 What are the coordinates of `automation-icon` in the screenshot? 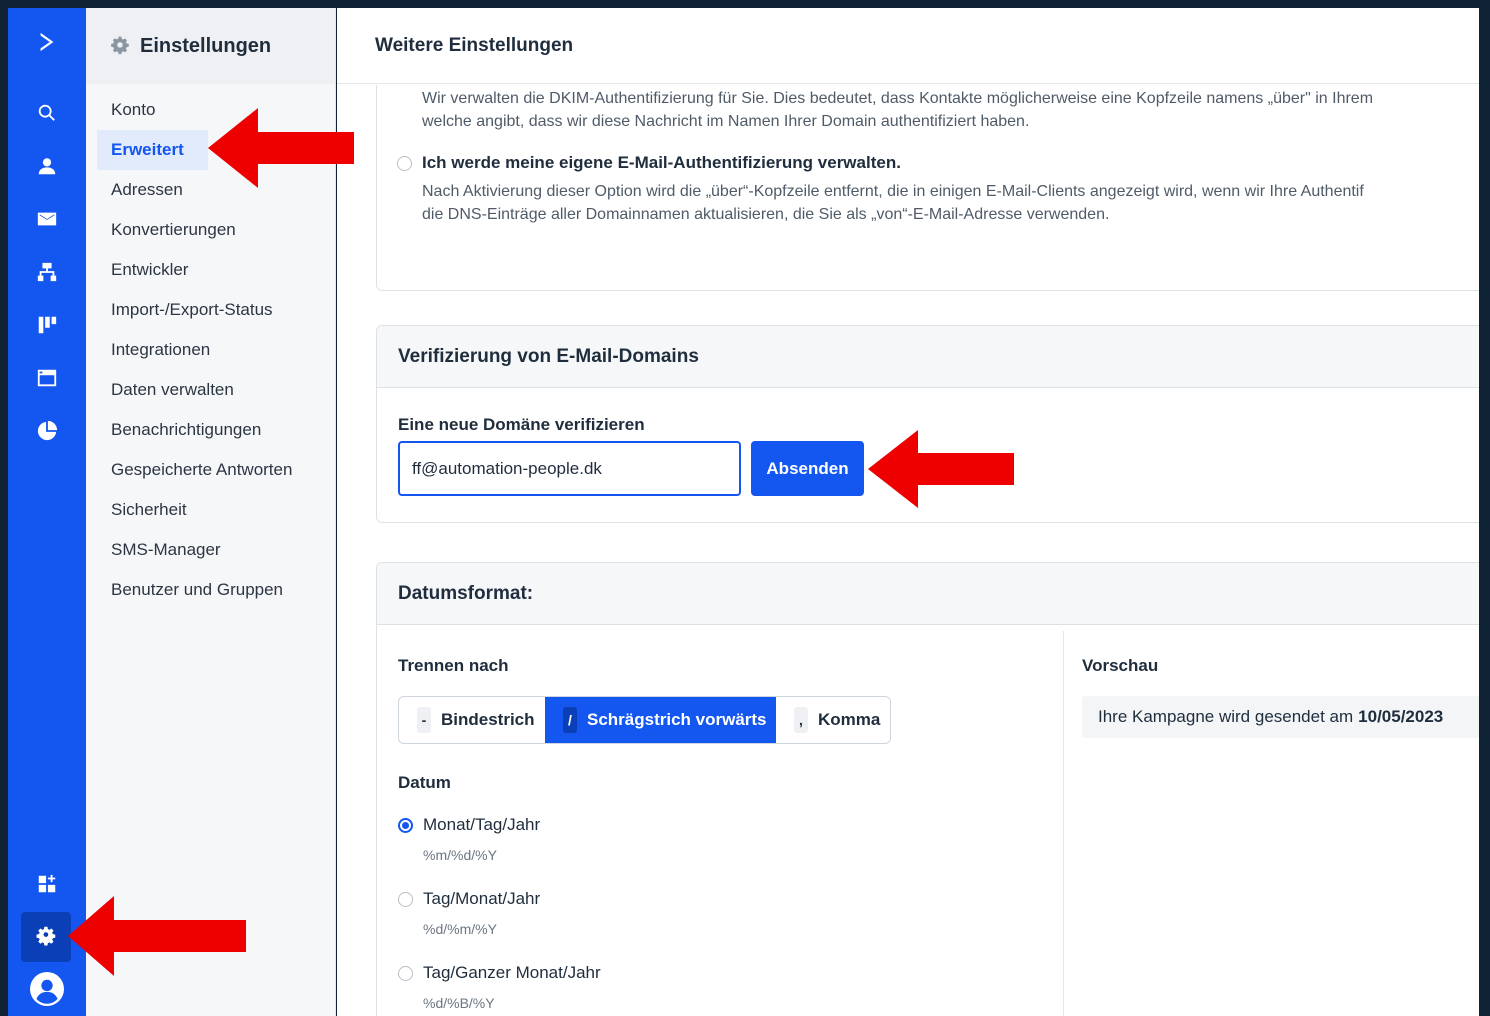 It's located at (47, 272).